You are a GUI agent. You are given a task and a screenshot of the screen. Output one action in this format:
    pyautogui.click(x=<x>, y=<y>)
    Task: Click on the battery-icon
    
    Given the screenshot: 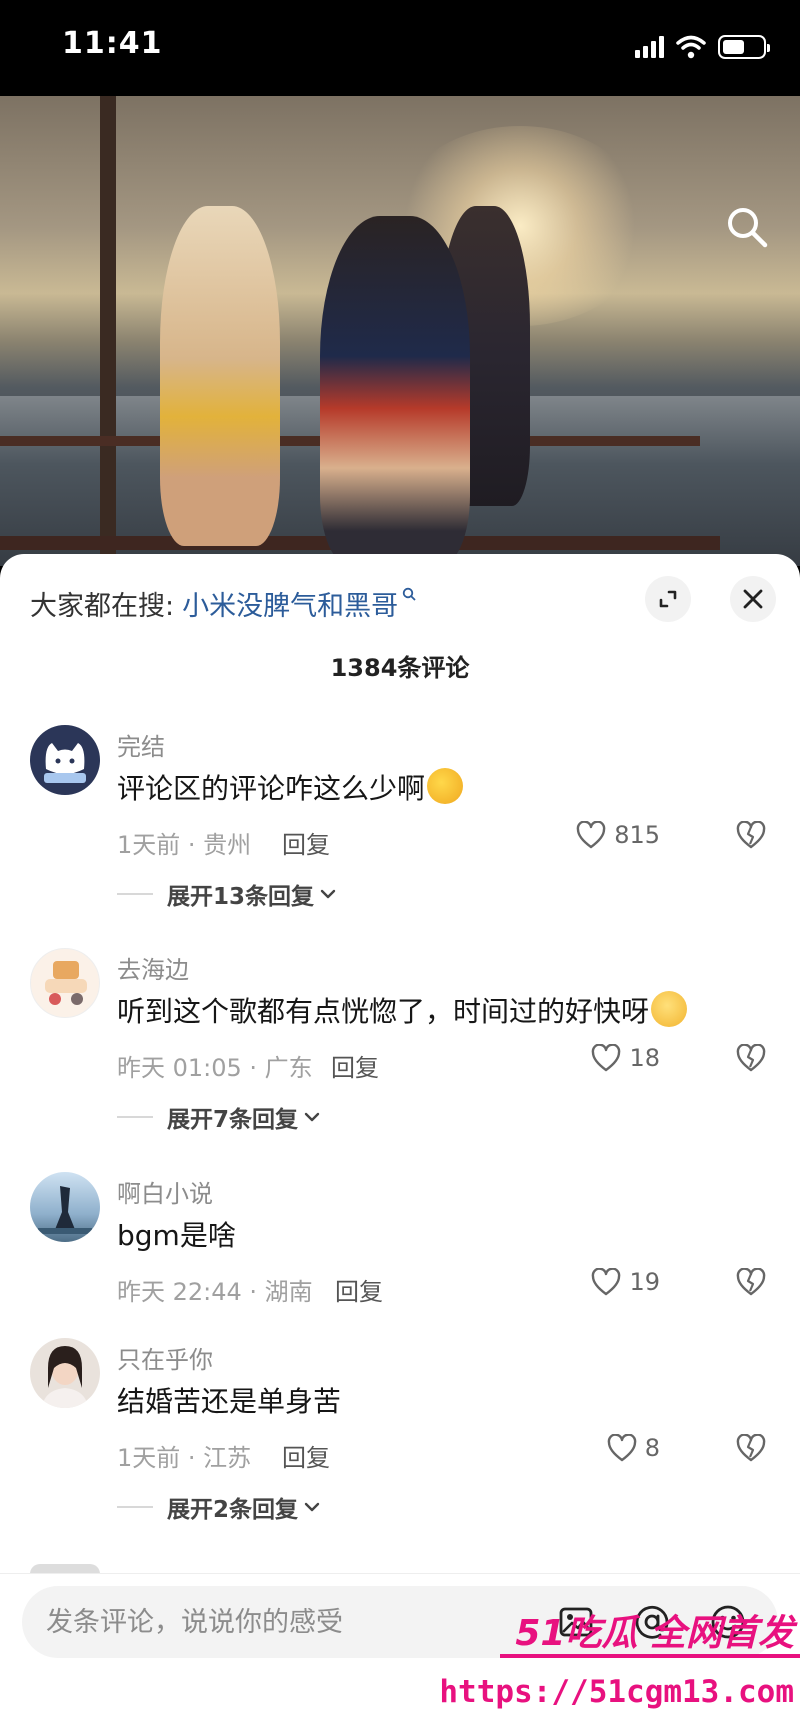 What is the action you would take?
    pyautogui.click(x=744, y=47)
    